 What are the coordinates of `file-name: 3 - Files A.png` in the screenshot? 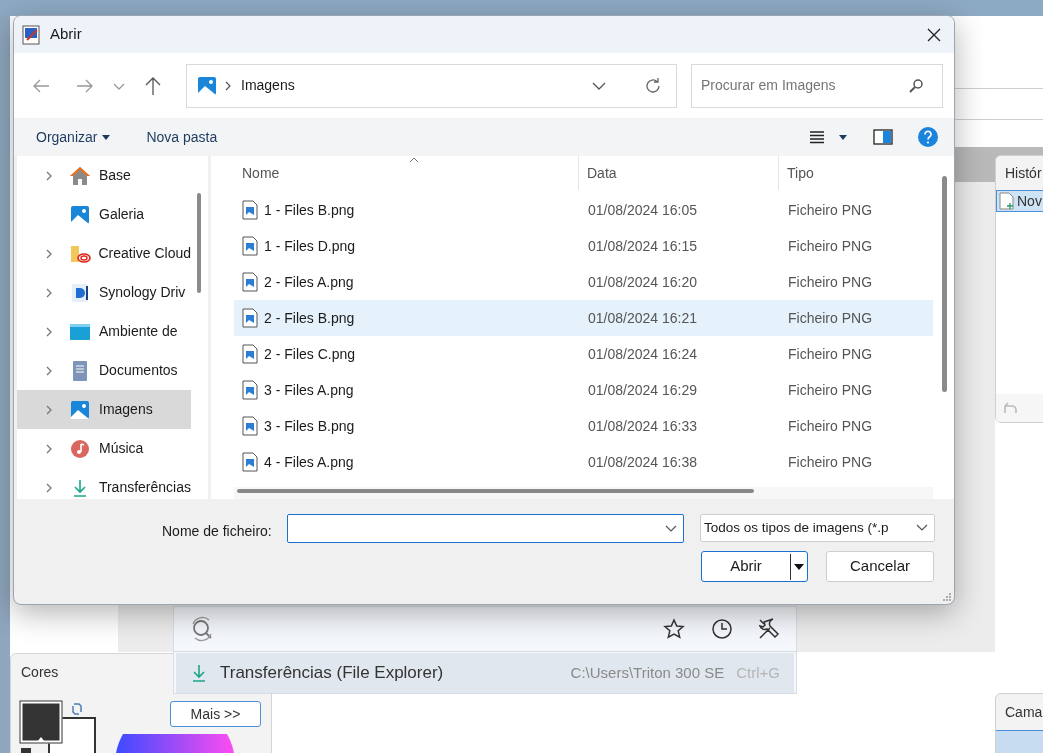 It's located at (309, 390).